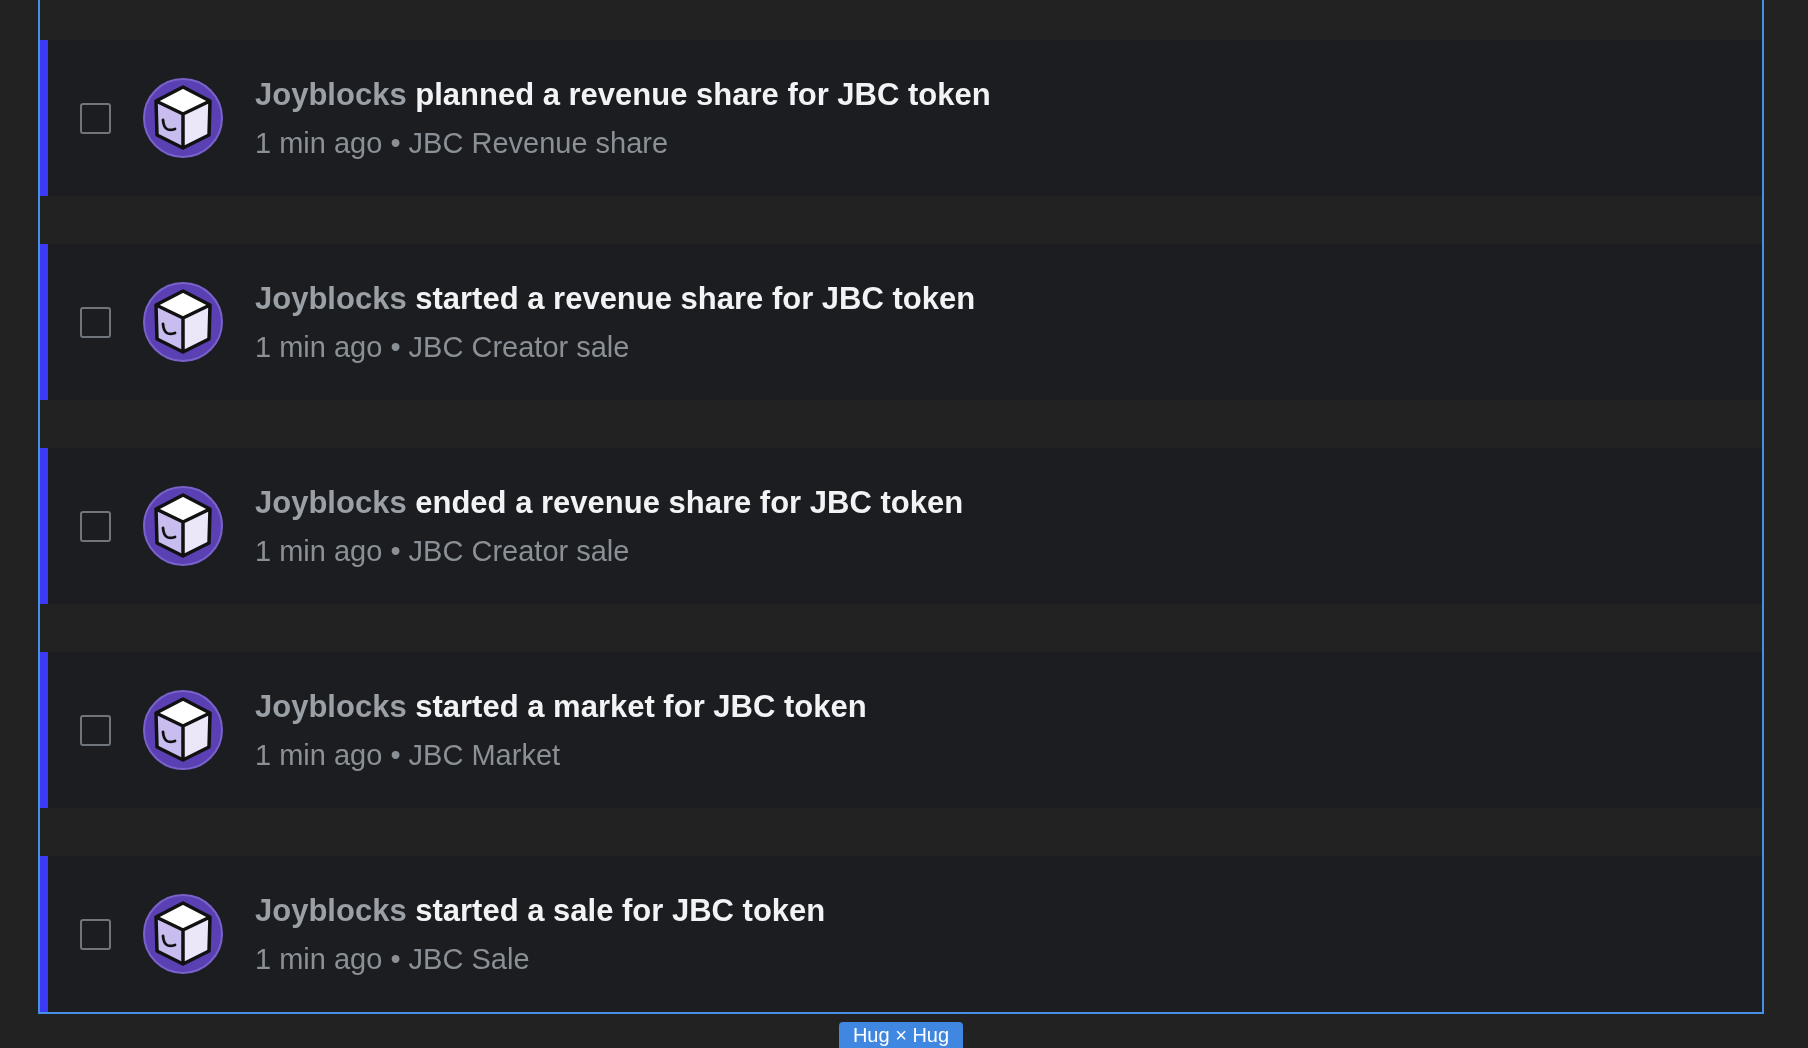  I want to click on activity-title: Joyblocks planned a revenue share for JBC token, so click(623, 95).